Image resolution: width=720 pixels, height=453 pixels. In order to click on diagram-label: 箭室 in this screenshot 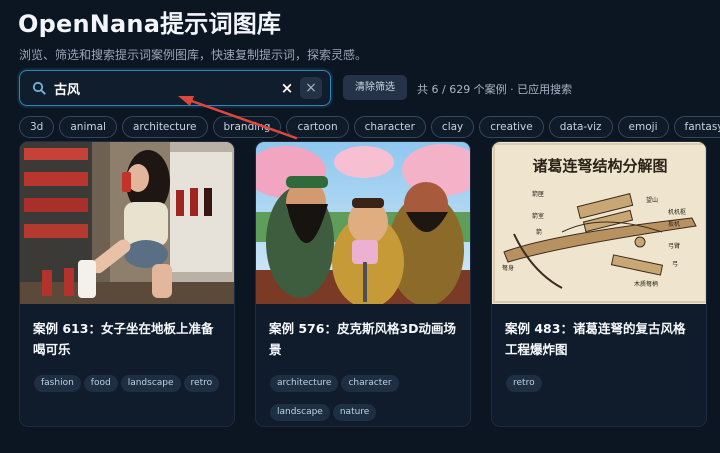, I will do `click(538, 216)`.